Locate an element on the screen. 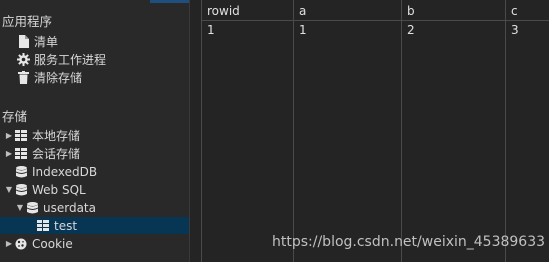 The height and width of the screenshot is (262, 549). column-header-b: b is located at coordinates (411, 11).